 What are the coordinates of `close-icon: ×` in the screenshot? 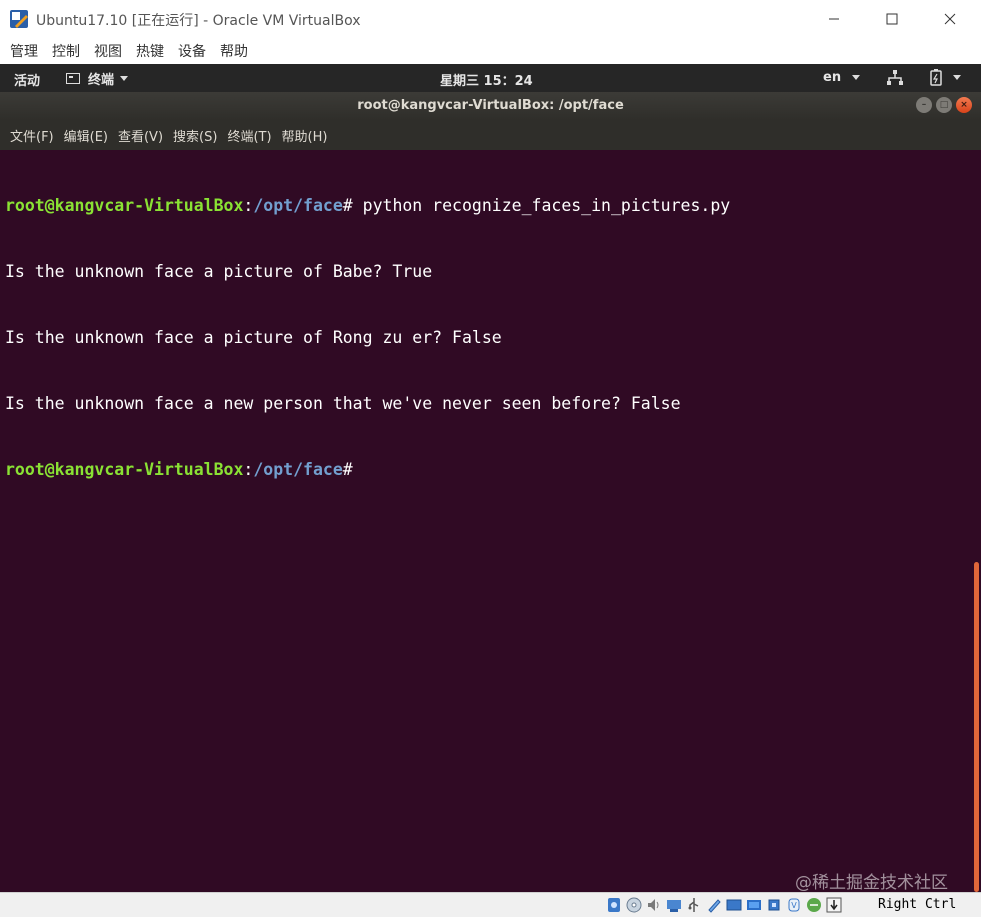 It's located at (964, 104).